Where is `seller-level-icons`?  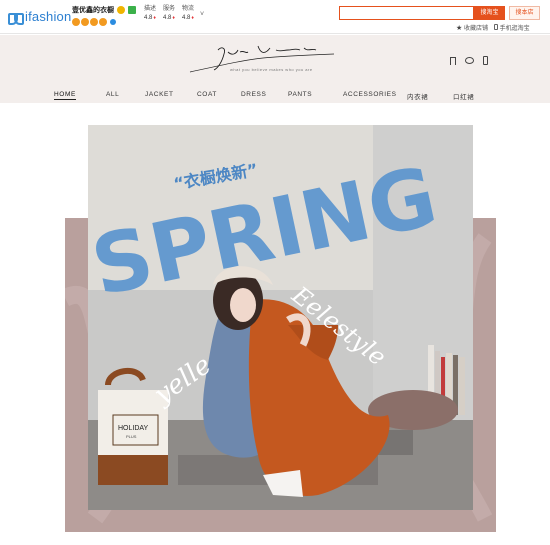 seller-level-icons is located at coordinates (104, 22).